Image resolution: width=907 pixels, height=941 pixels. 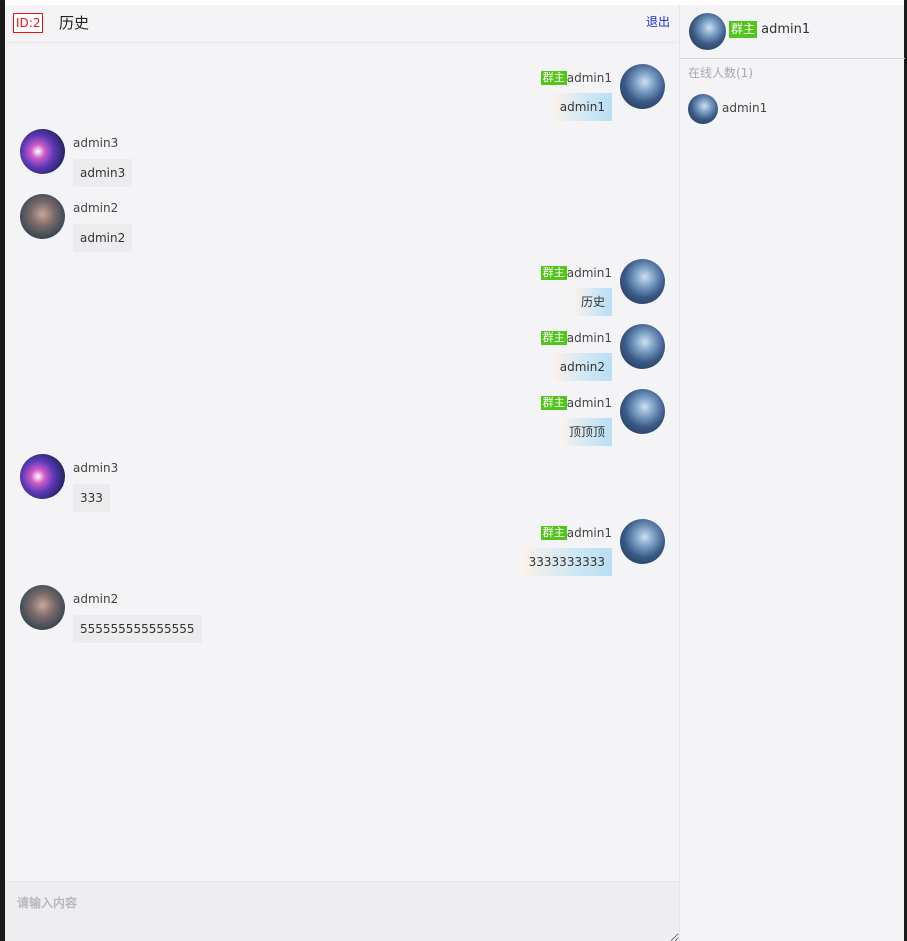 What do you see at coordinates (592, 302) in the screenshot?
I see `message-bubble: 历史` at bounding box center [592, 302].